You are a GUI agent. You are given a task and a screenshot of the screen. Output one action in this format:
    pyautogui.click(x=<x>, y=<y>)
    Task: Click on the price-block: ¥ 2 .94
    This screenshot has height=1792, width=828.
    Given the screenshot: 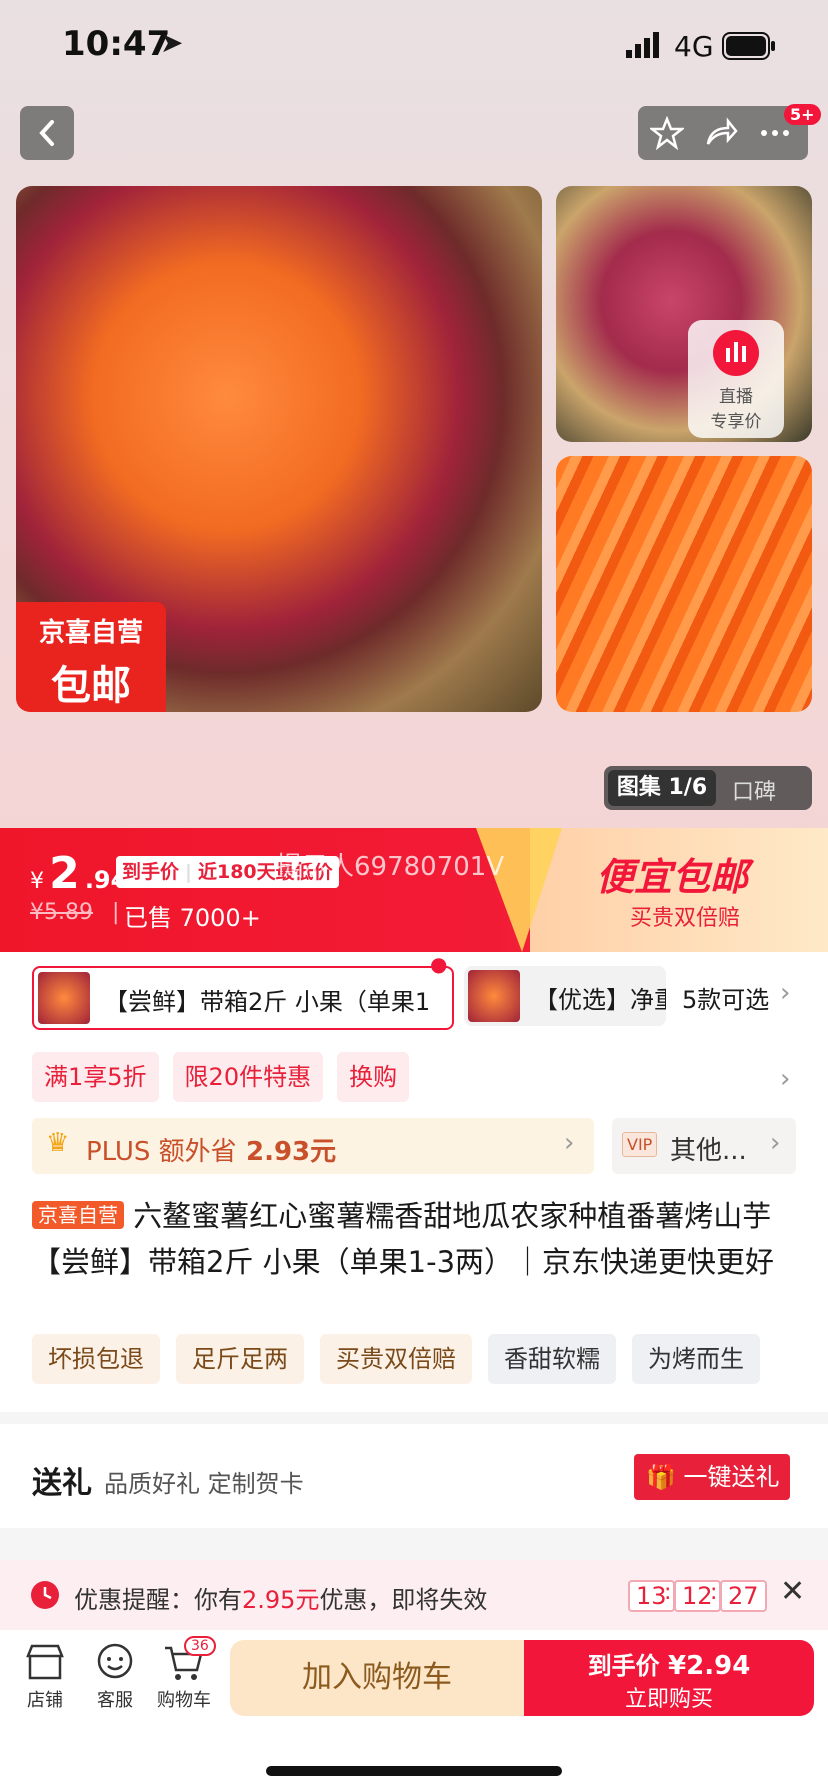 What is the action you would take?
    pyautogui.click(x=78, y=873)
    